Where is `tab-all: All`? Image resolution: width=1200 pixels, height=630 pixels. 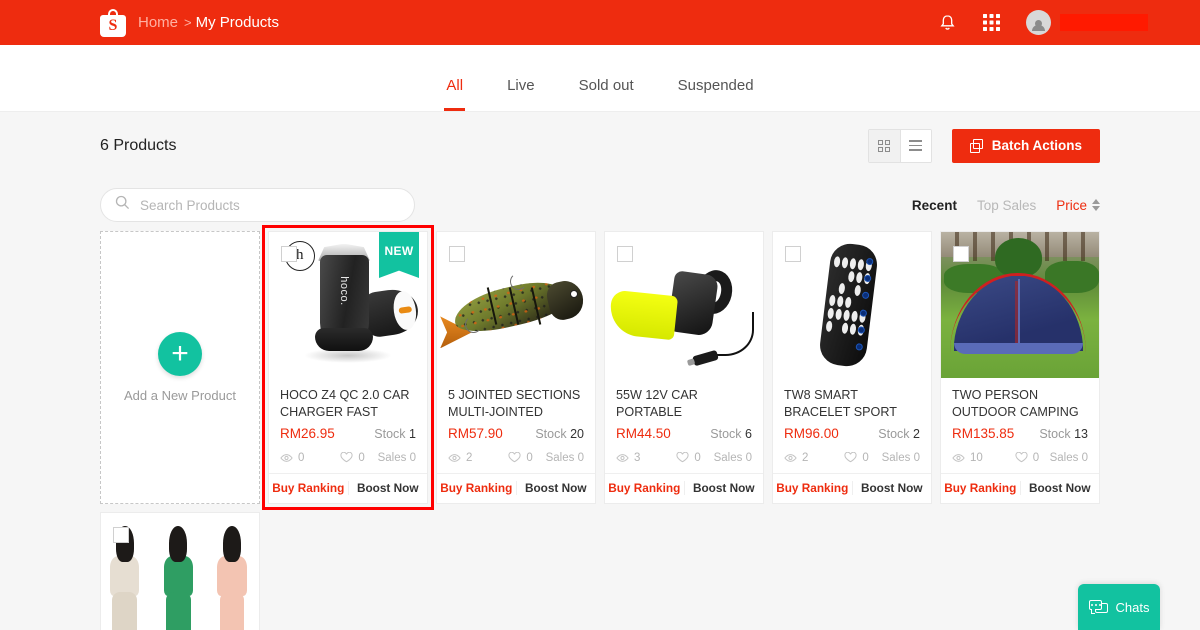
tab-all: All is located at coordinates (454, 94).